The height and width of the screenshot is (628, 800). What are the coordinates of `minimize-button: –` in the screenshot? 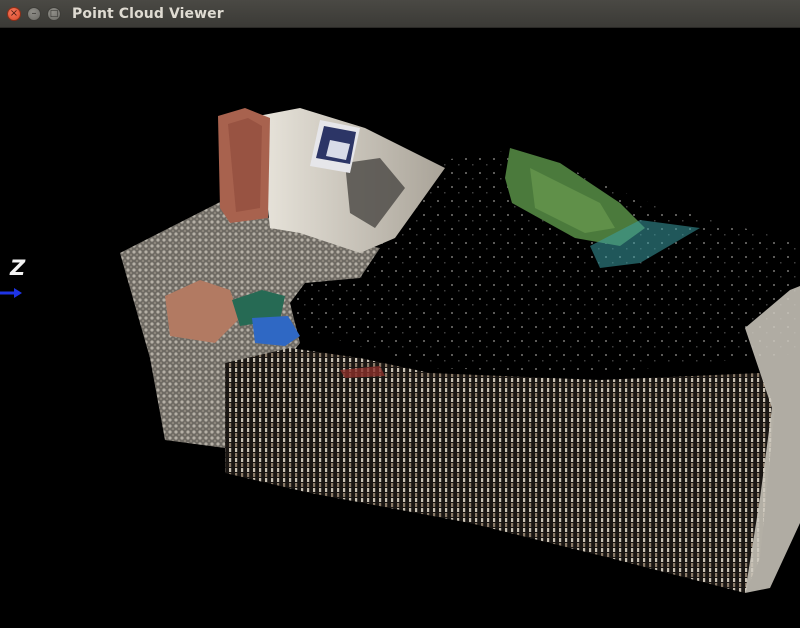 It's located at (34, 14).